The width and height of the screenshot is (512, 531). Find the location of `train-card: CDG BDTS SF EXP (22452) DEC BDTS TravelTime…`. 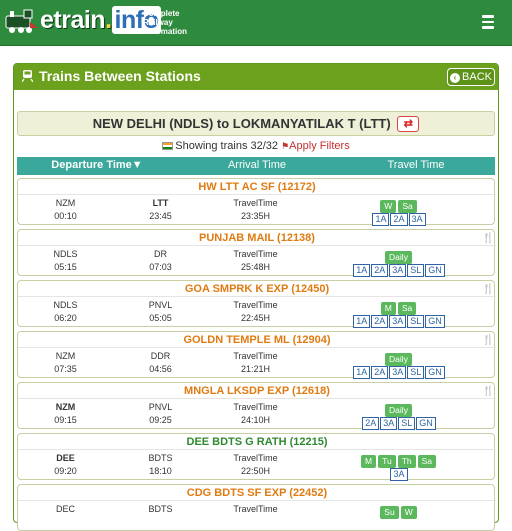

train-card: CDG BDTS SF EXP (22452) DEC BDTS TravelTime… is located at coordinates (256, 507).